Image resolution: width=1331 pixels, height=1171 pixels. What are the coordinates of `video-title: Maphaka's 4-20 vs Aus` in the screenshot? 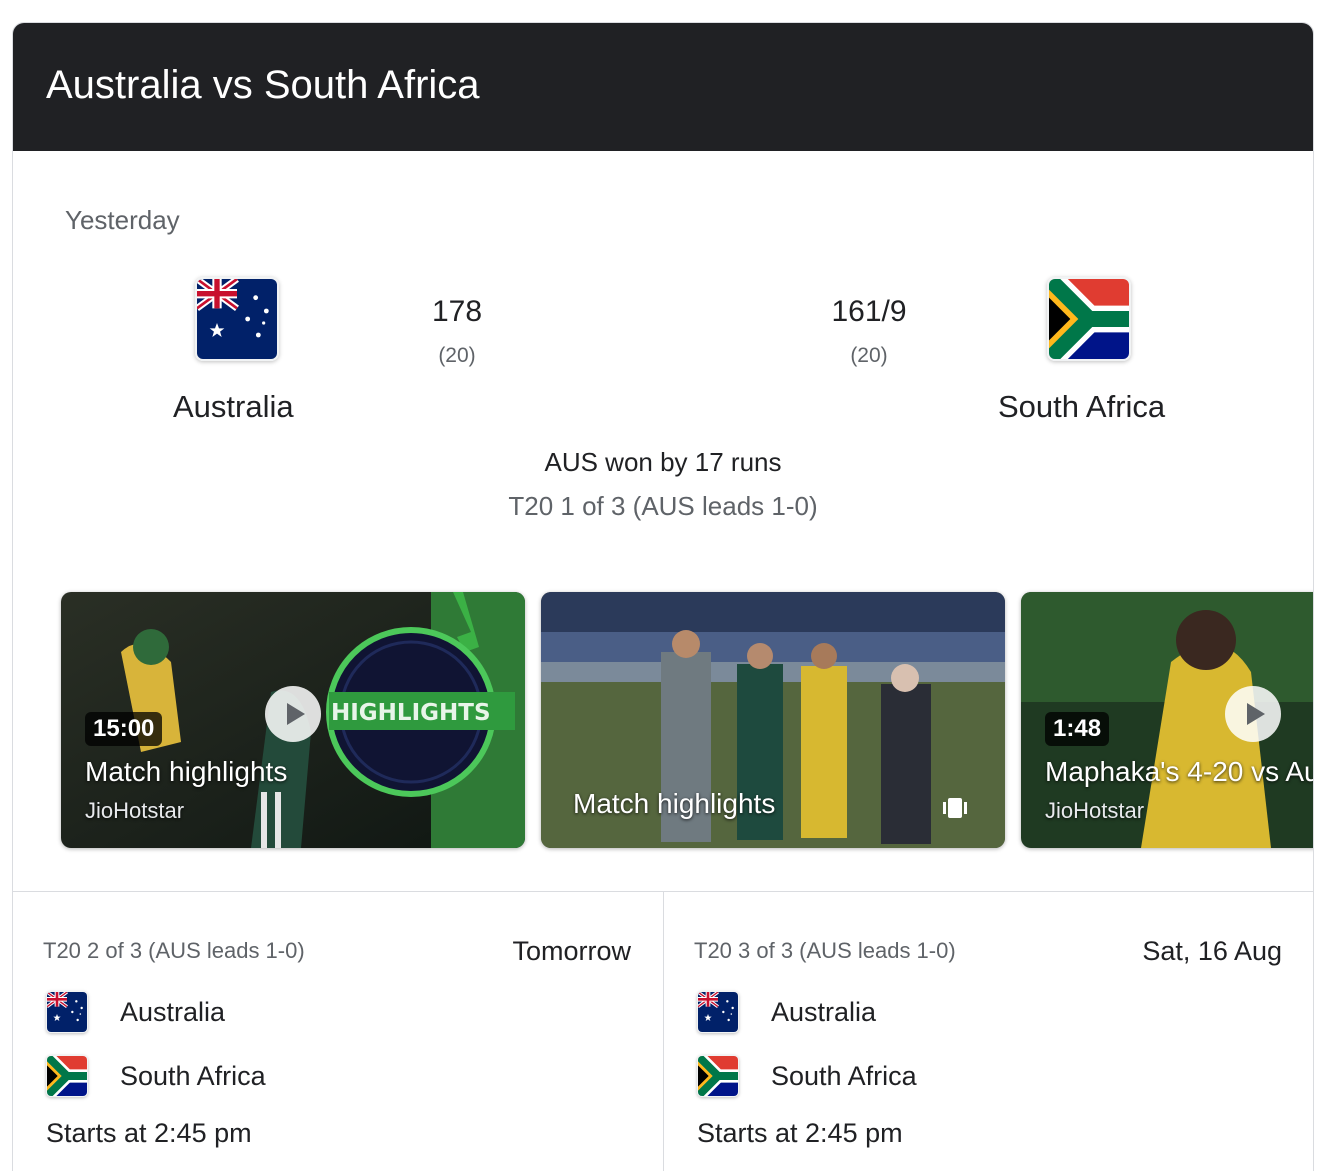 It's located at (1179, 771).